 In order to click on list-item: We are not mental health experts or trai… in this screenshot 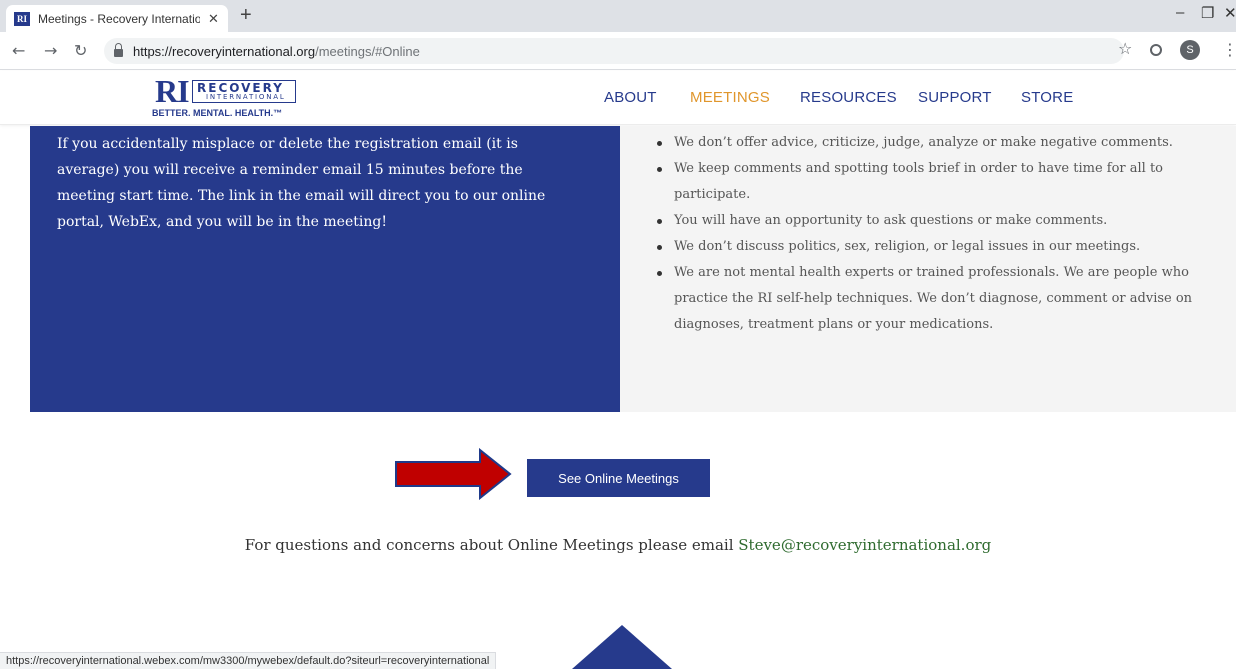, I will do `click(924, 299)`.